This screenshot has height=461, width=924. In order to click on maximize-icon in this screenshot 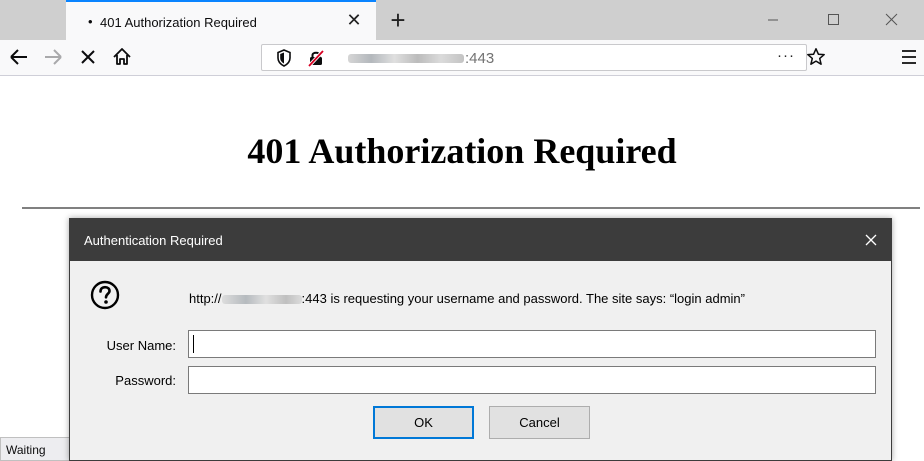, I will do `click(833, 20)`.